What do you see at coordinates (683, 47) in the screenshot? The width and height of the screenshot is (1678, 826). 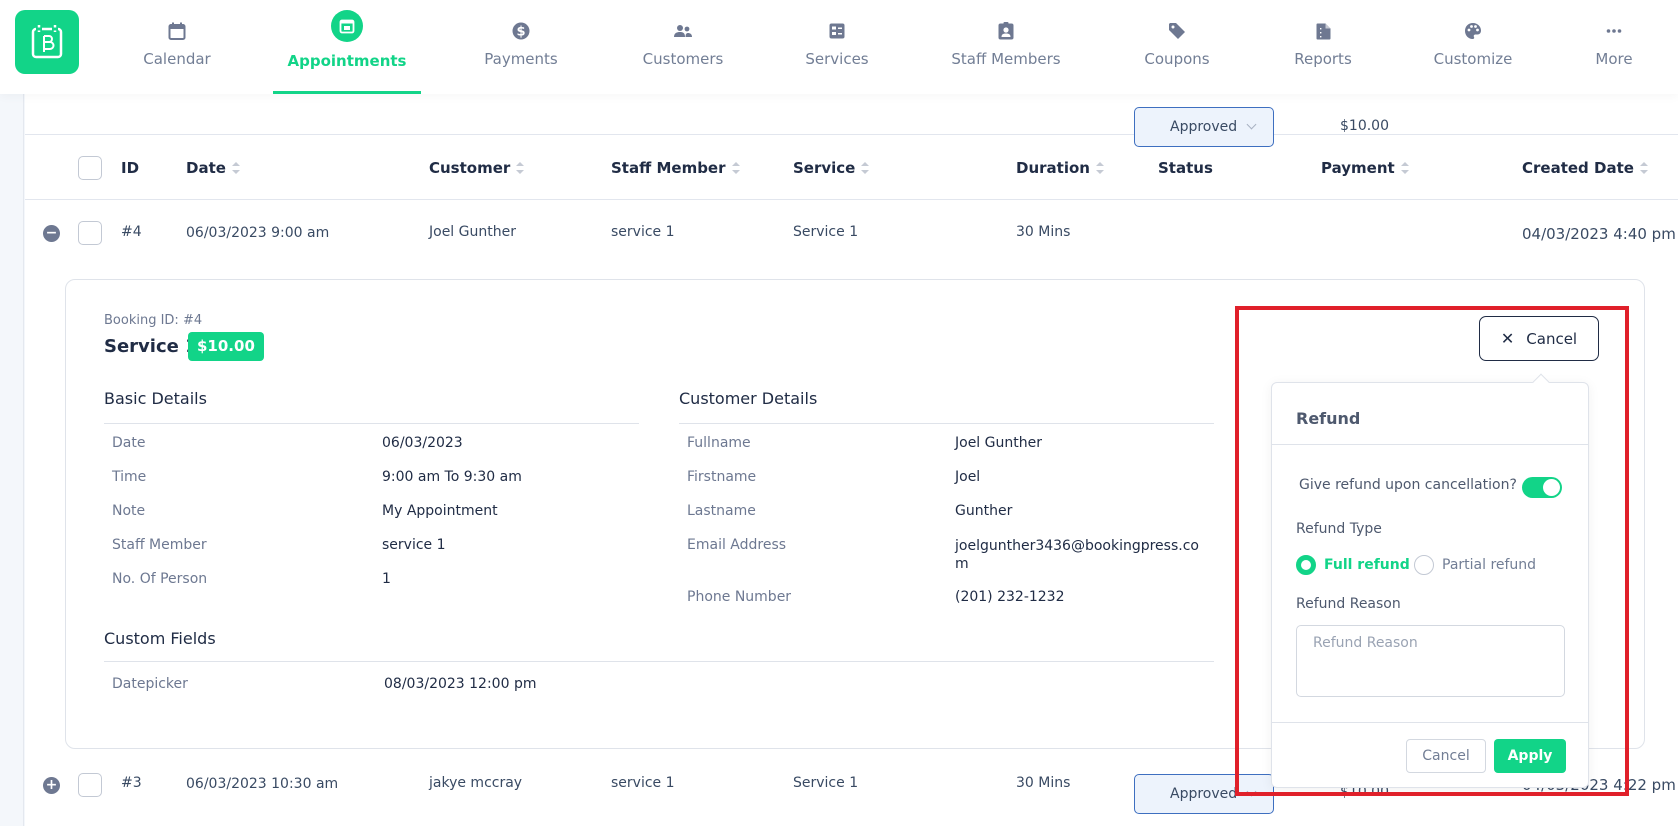 I see `nav-customers: Customers` at bounding box center [683, 47].